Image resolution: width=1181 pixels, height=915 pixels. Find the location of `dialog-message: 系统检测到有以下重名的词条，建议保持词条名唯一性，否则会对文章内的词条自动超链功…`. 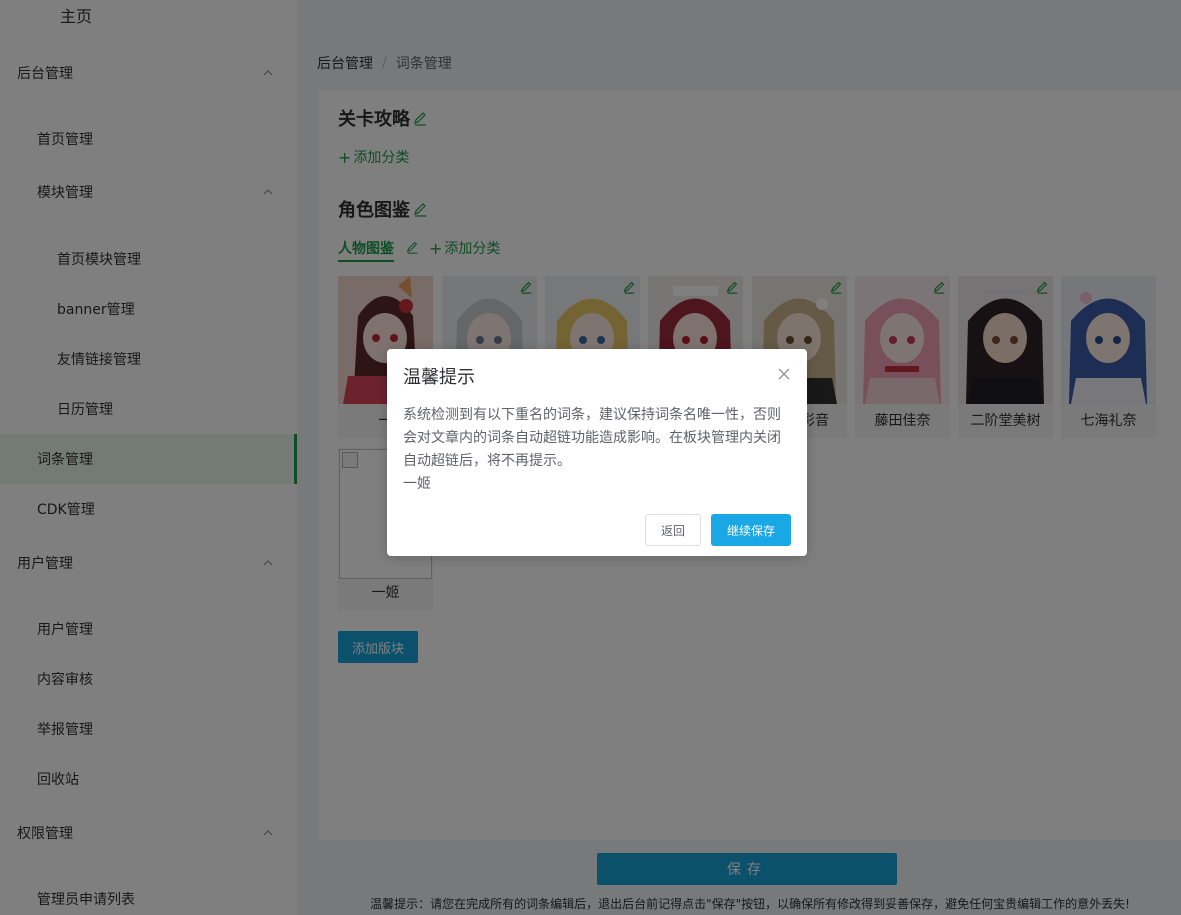

dialog-message: 系统检测到有以下重名的词条，建议保持词条名唯一性，否则会对文章内的词条自动超链功… is located at coordinates (592, 438).